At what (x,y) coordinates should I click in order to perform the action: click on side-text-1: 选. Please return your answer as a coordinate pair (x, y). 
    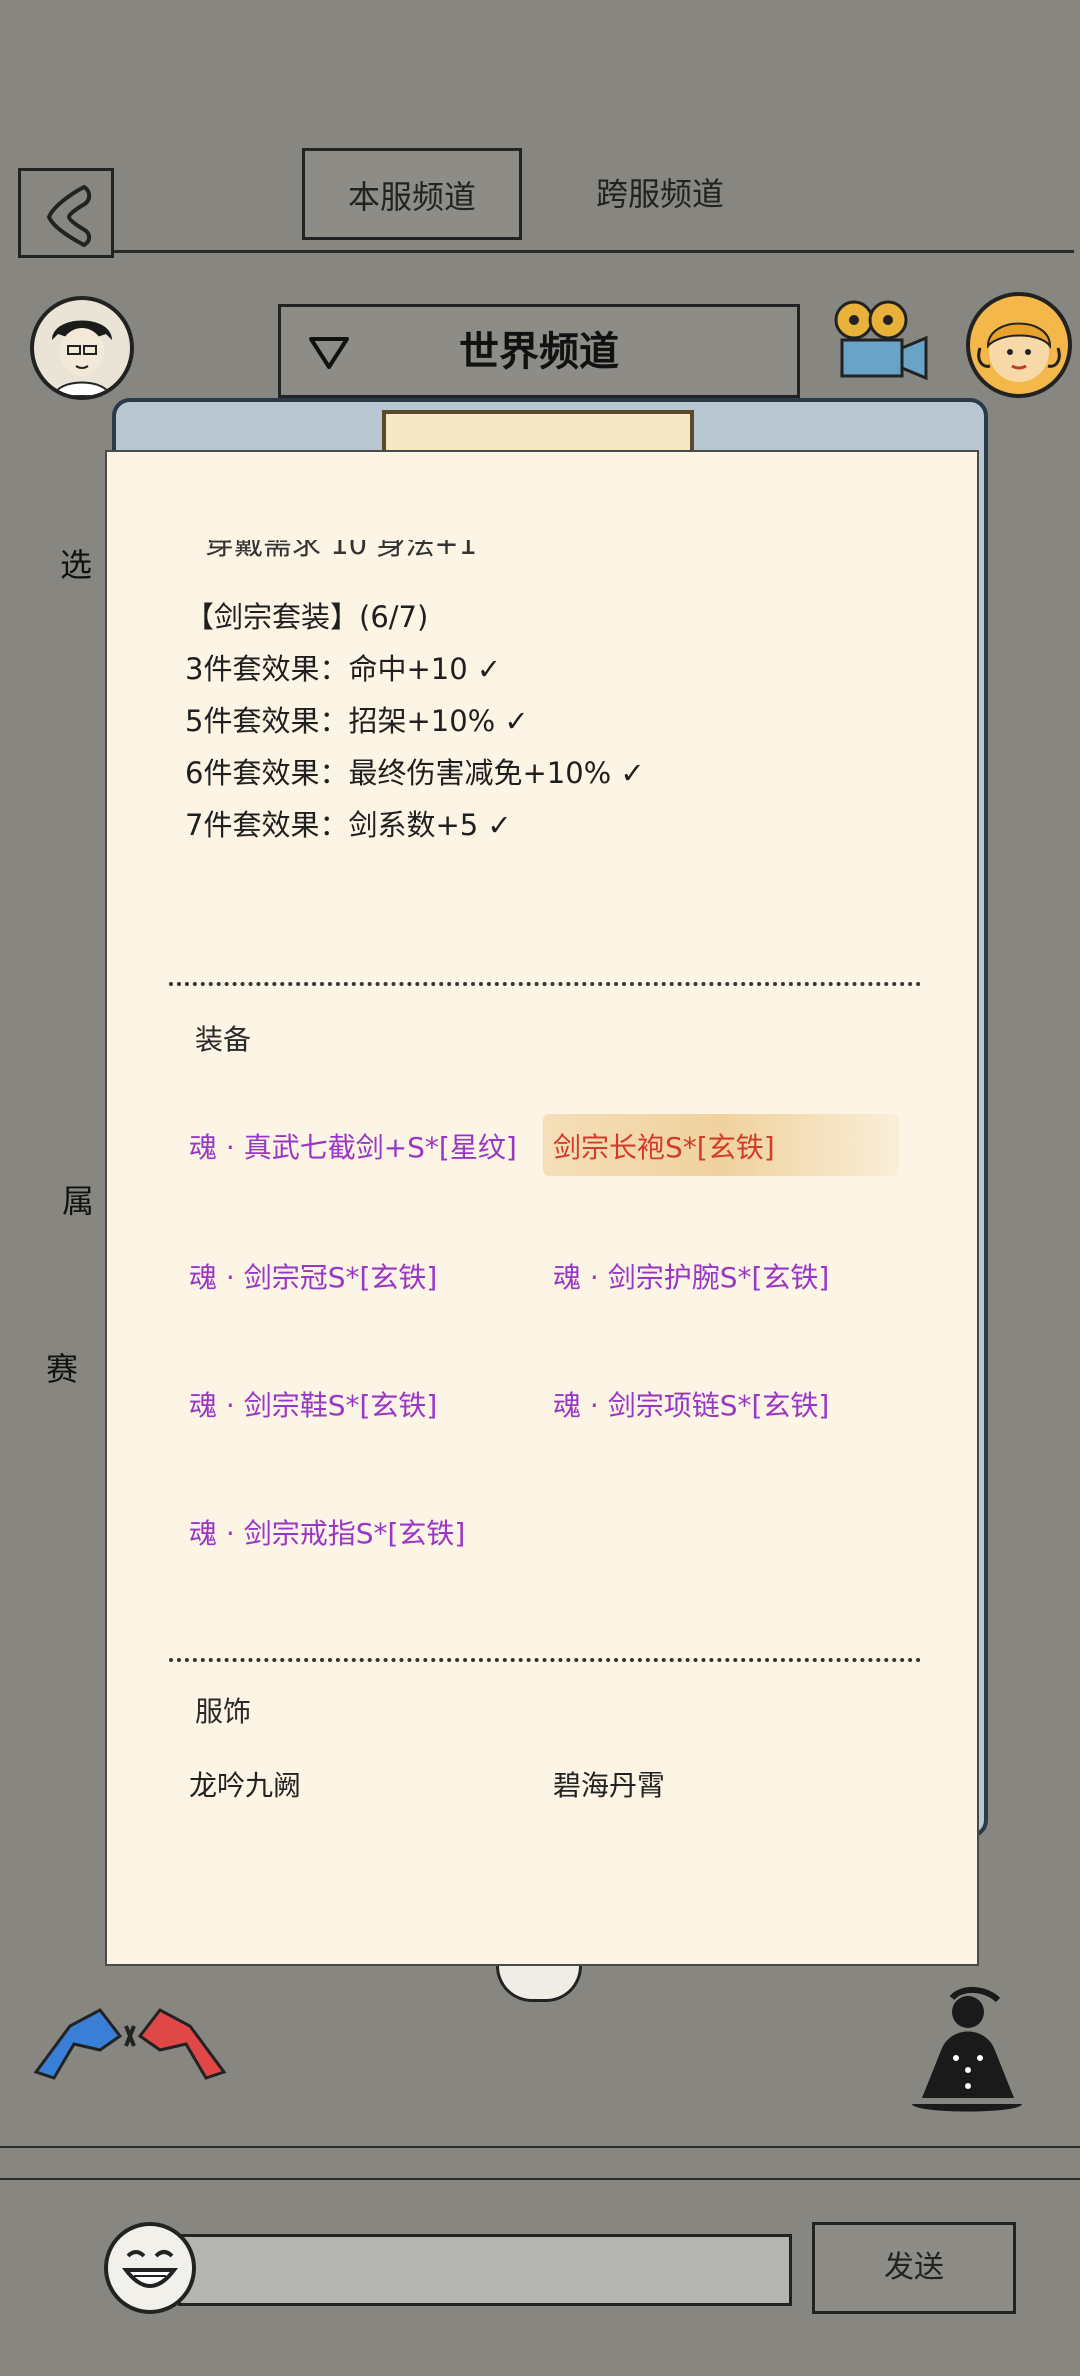
    Looking at the image, I should click on (76, 565).